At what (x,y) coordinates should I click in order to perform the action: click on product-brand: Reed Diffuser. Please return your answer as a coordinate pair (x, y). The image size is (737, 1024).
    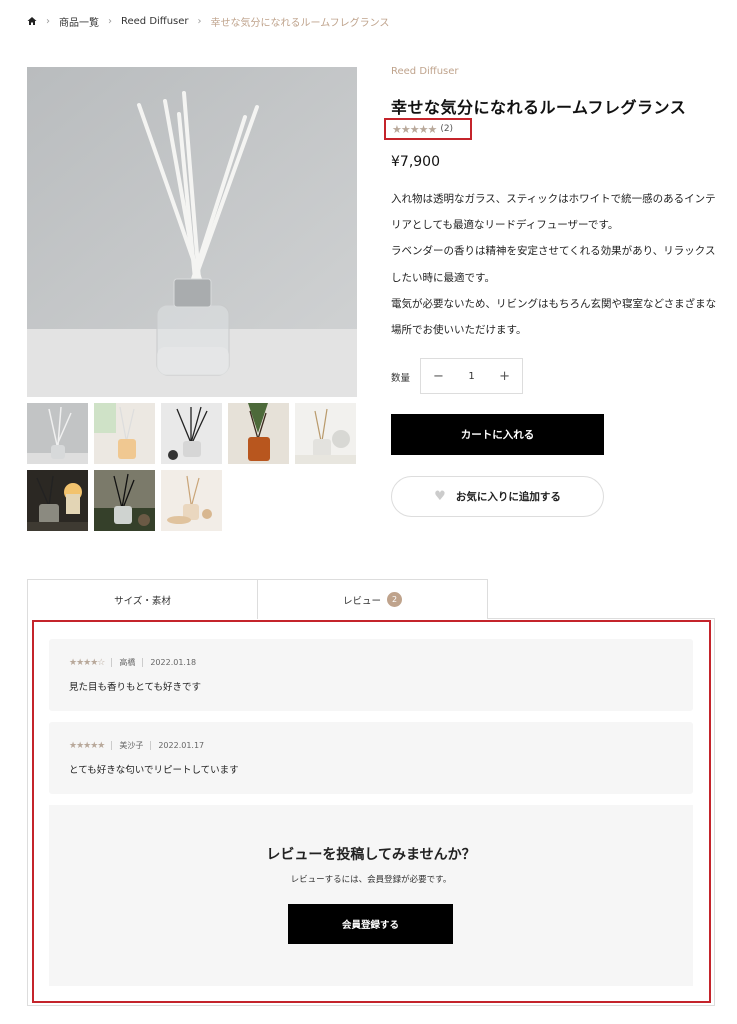
    Looking at the image, I should click on (425, 71).